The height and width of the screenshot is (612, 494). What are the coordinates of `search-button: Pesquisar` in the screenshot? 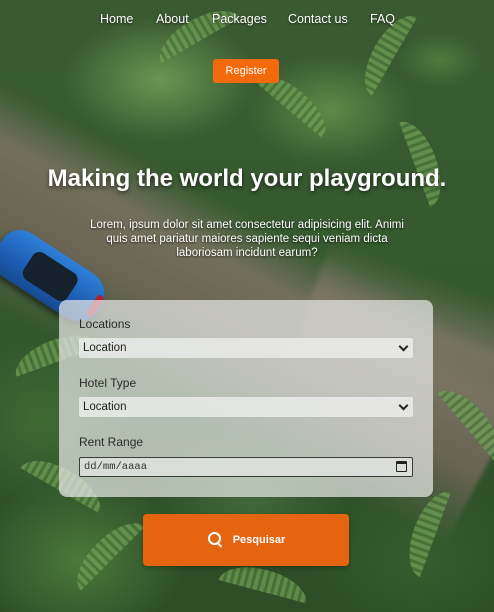 It's located at (246, 540).